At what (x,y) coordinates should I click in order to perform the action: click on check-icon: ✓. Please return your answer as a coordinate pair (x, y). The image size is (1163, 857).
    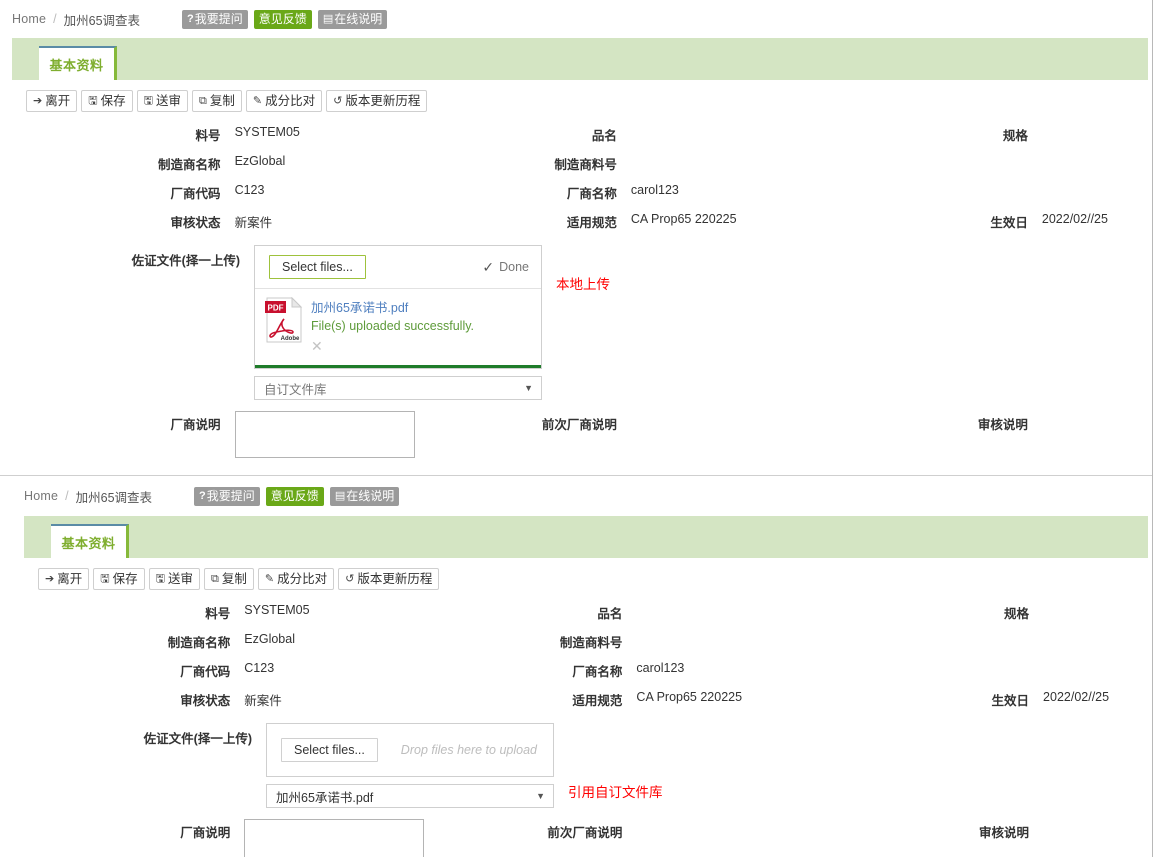
    Looking at the image, I should click on (488, 266).